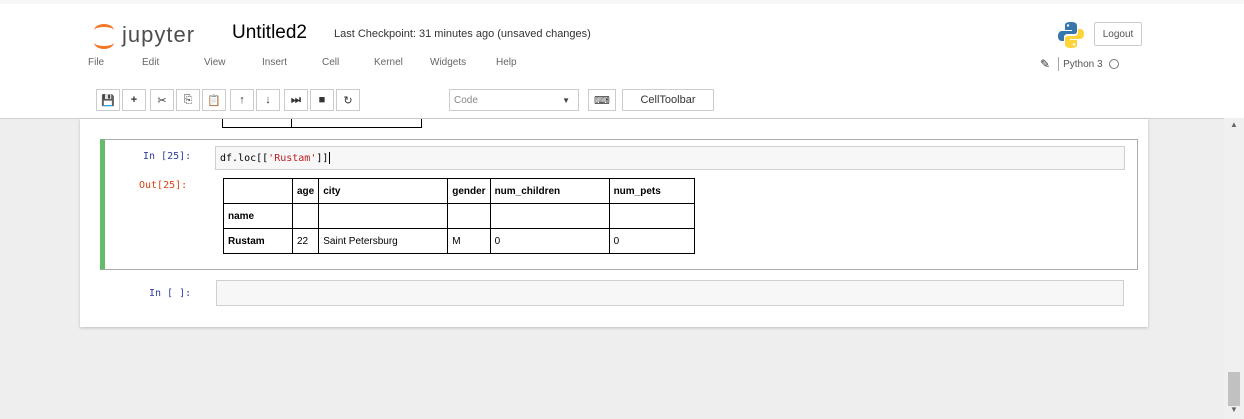 This screenshot has width=1244, height=419. I want to click on table-header-cell: gender, so click(469, 191).